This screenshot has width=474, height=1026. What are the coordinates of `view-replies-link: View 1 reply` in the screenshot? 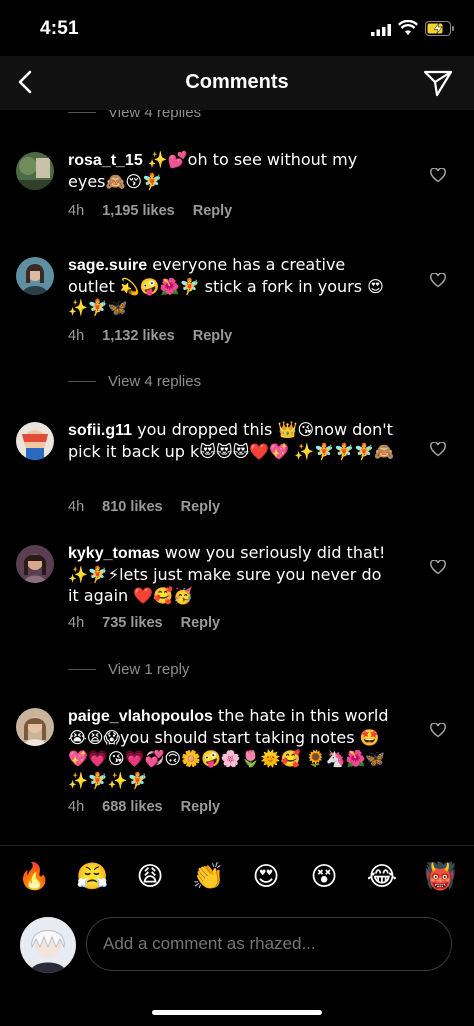 It's located at (128, 669).